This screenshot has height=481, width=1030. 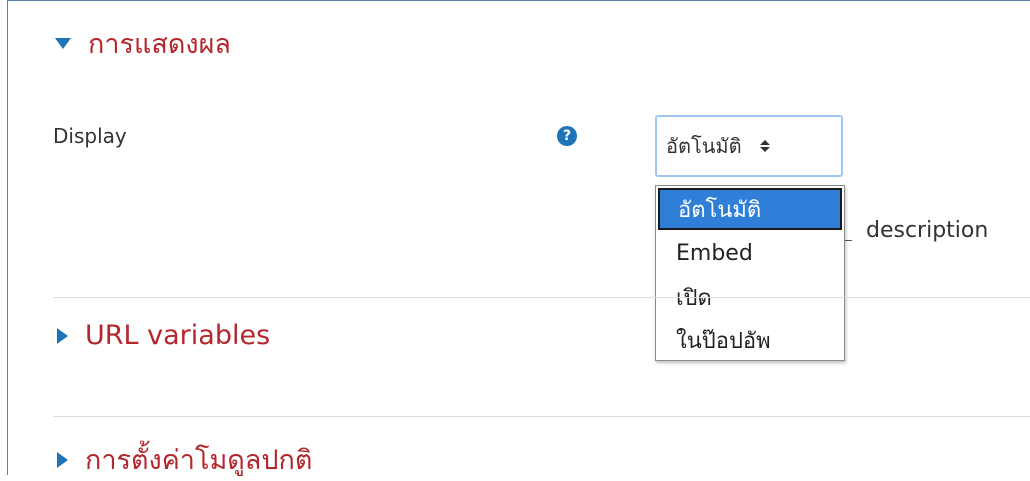 I want to click on section-title-url-variables: URL variables, so click(x=178, y=335).